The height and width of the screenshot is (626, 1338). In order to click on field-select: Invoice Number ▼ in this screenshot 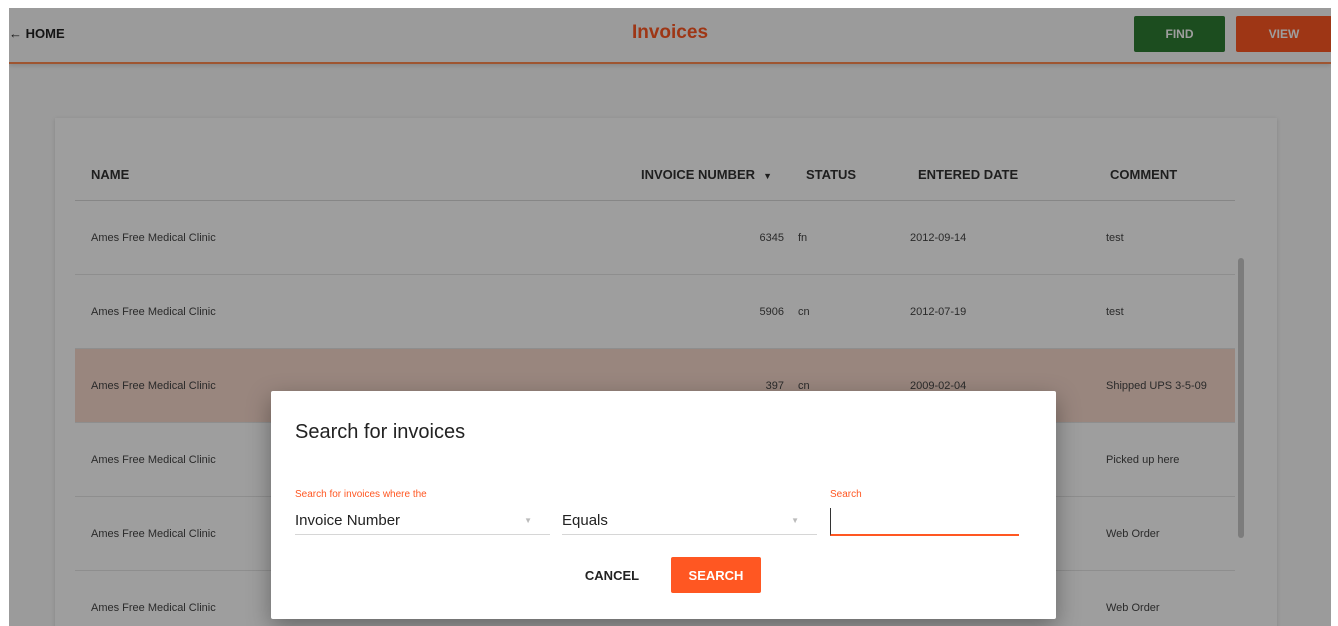, I will do `click(422, 521)`.